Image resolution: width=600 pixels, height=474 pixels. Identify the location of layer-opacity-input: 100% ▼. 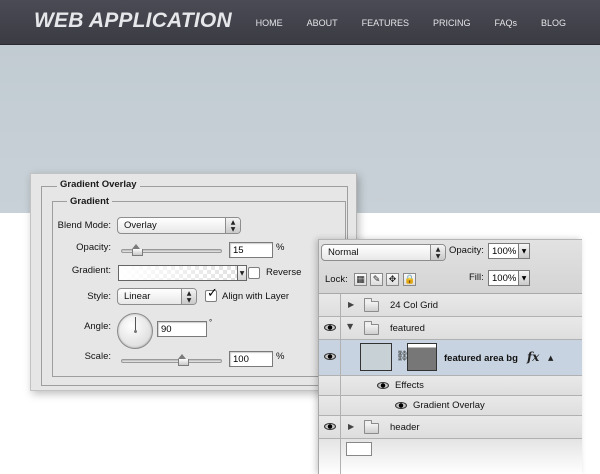
(509, 251).